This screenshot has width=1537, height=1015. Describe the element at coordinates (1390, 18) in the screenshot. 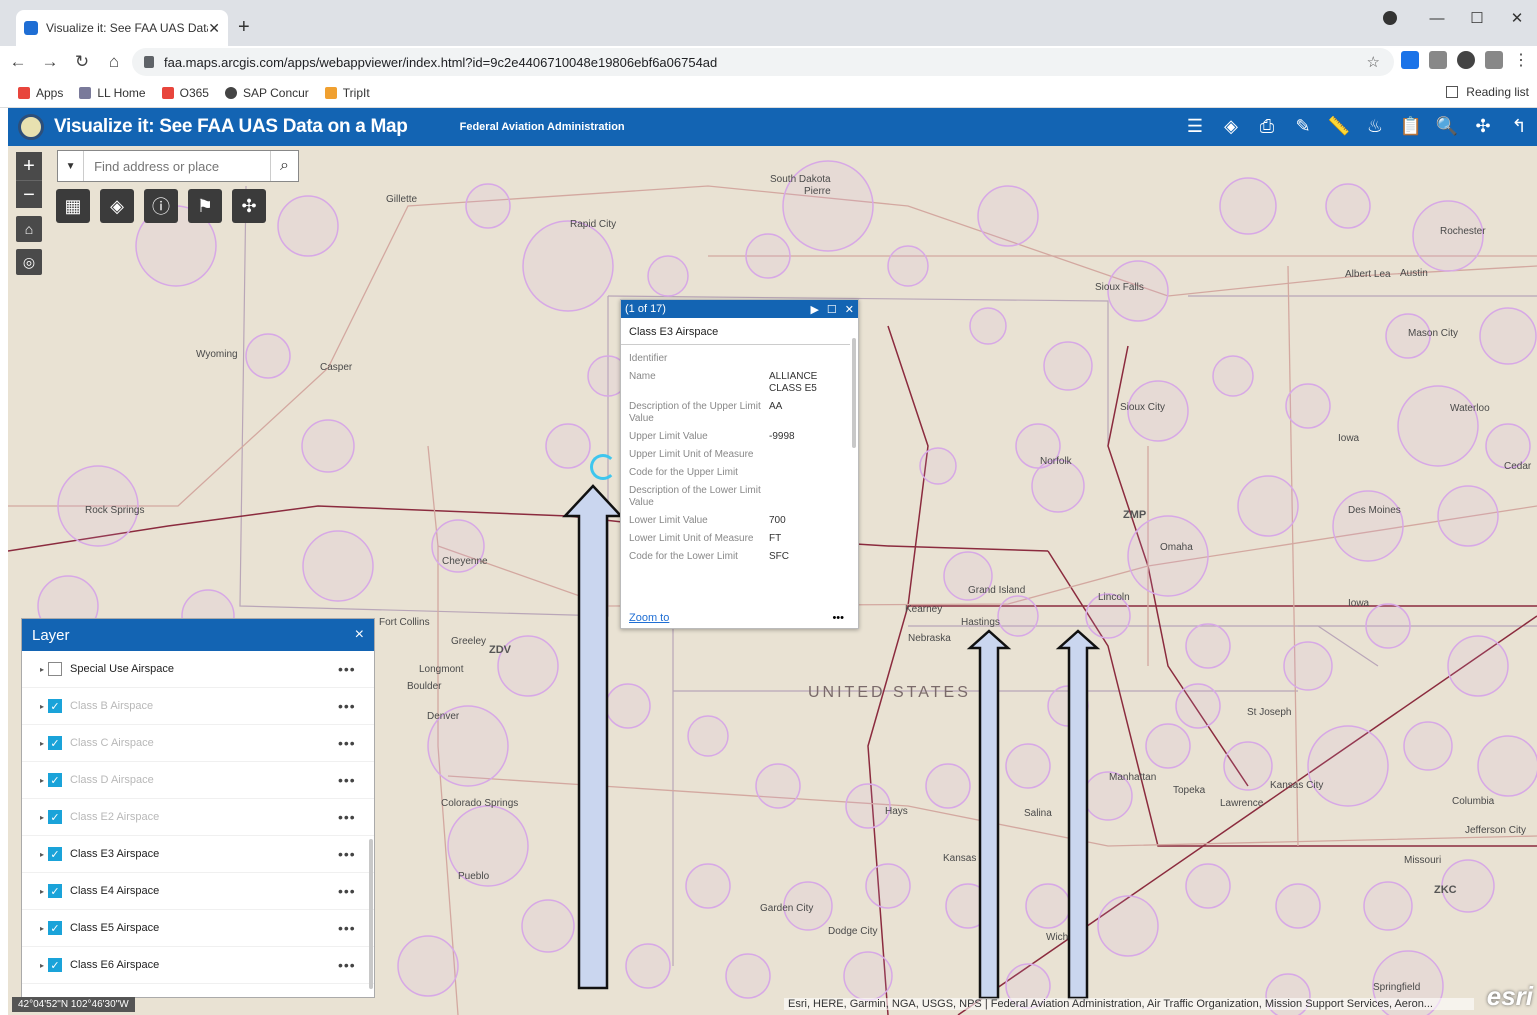

I see `profile-icon` at that location.